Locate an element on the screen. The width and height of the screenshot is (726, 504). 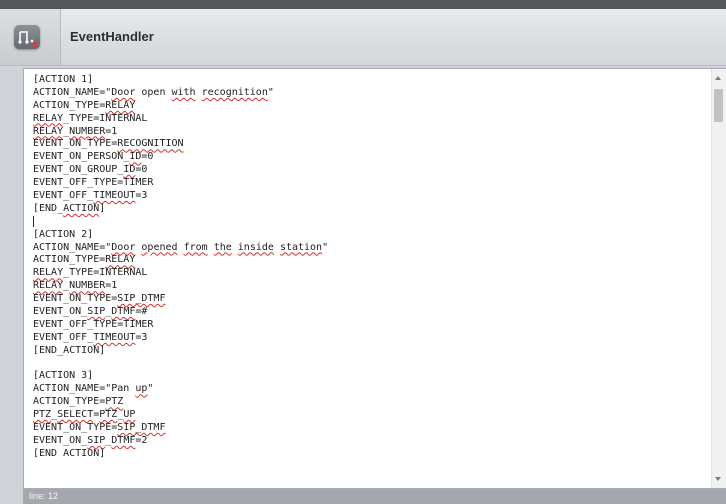
window-title: EventHandler is located at coordinates (112, 36).